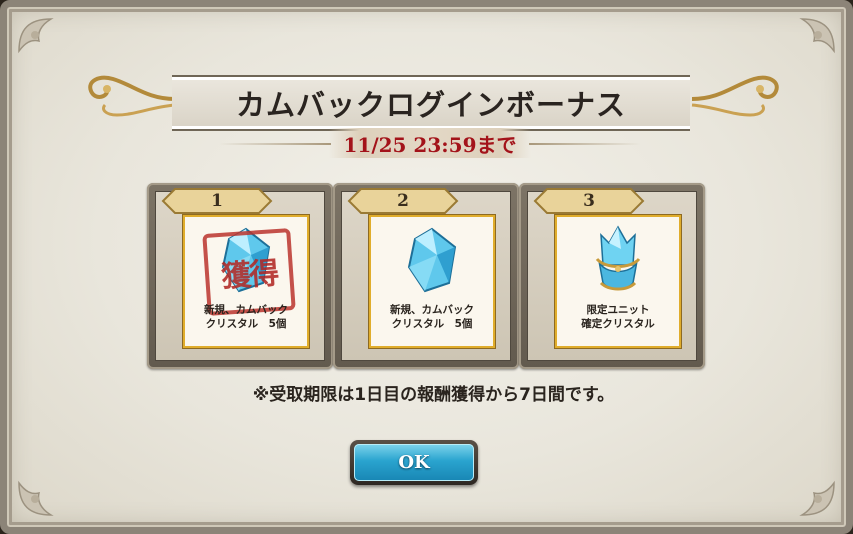  I want to click on reward-label: 限定ユニット 確定クリスタル, so click(618, 317).